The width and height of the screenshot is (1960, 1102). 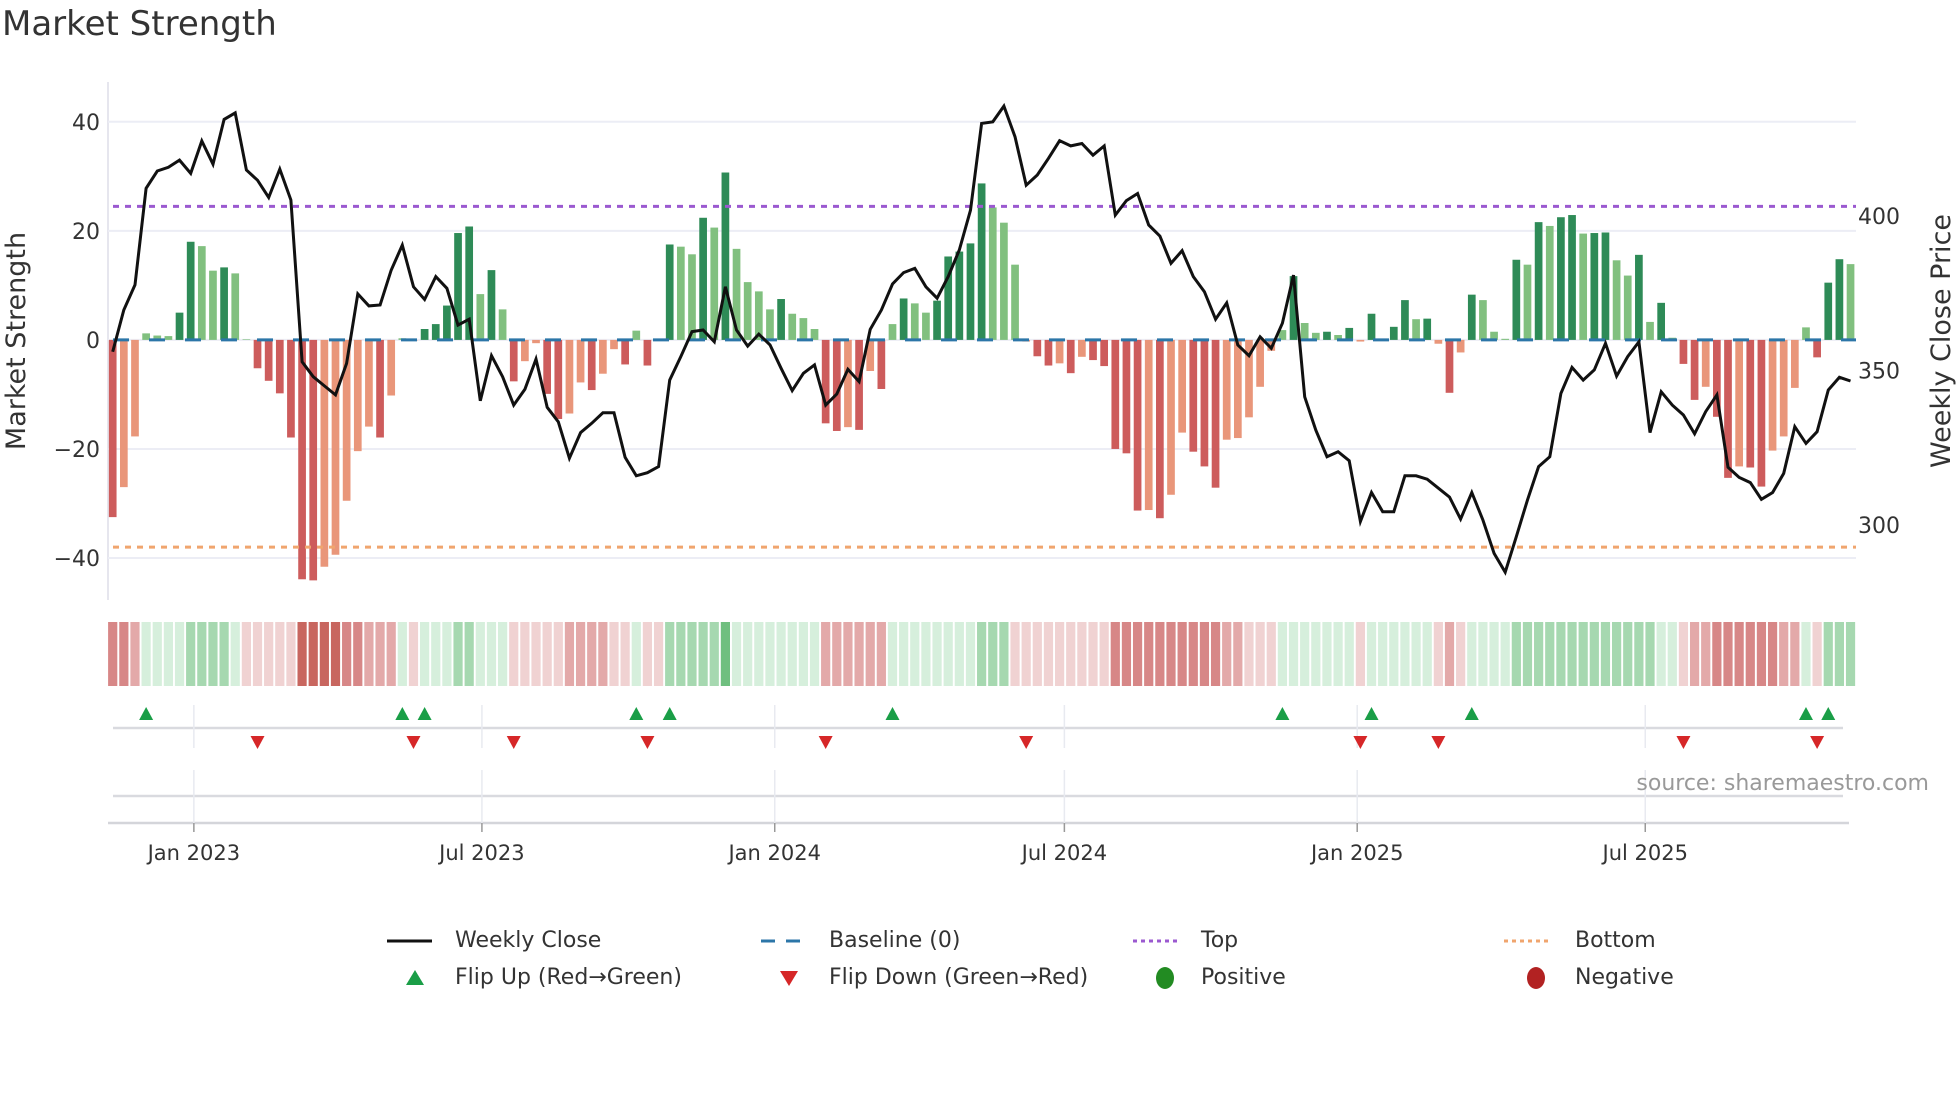 I want to click on legend-label: Top, so click(x=1220, y=940).